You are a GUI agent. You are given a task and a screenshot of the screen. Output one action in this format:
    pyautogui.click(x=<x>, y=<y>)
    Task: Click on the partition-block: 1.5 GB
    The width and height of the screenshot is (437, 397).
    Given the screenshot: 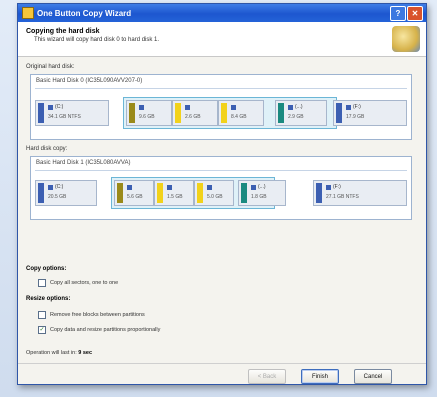 What is the action you would take?
    pyautogui.click(x=174, y=193)
    